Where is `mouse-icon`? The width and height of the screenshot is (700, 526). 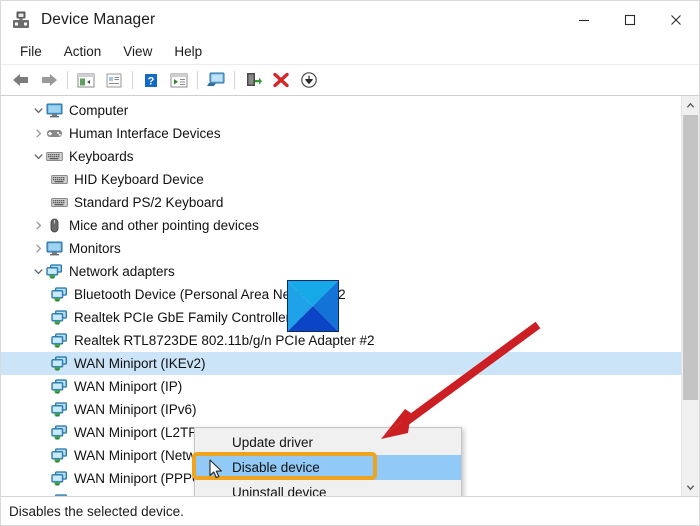 mouse-icon is located at coordinates (54, 225).